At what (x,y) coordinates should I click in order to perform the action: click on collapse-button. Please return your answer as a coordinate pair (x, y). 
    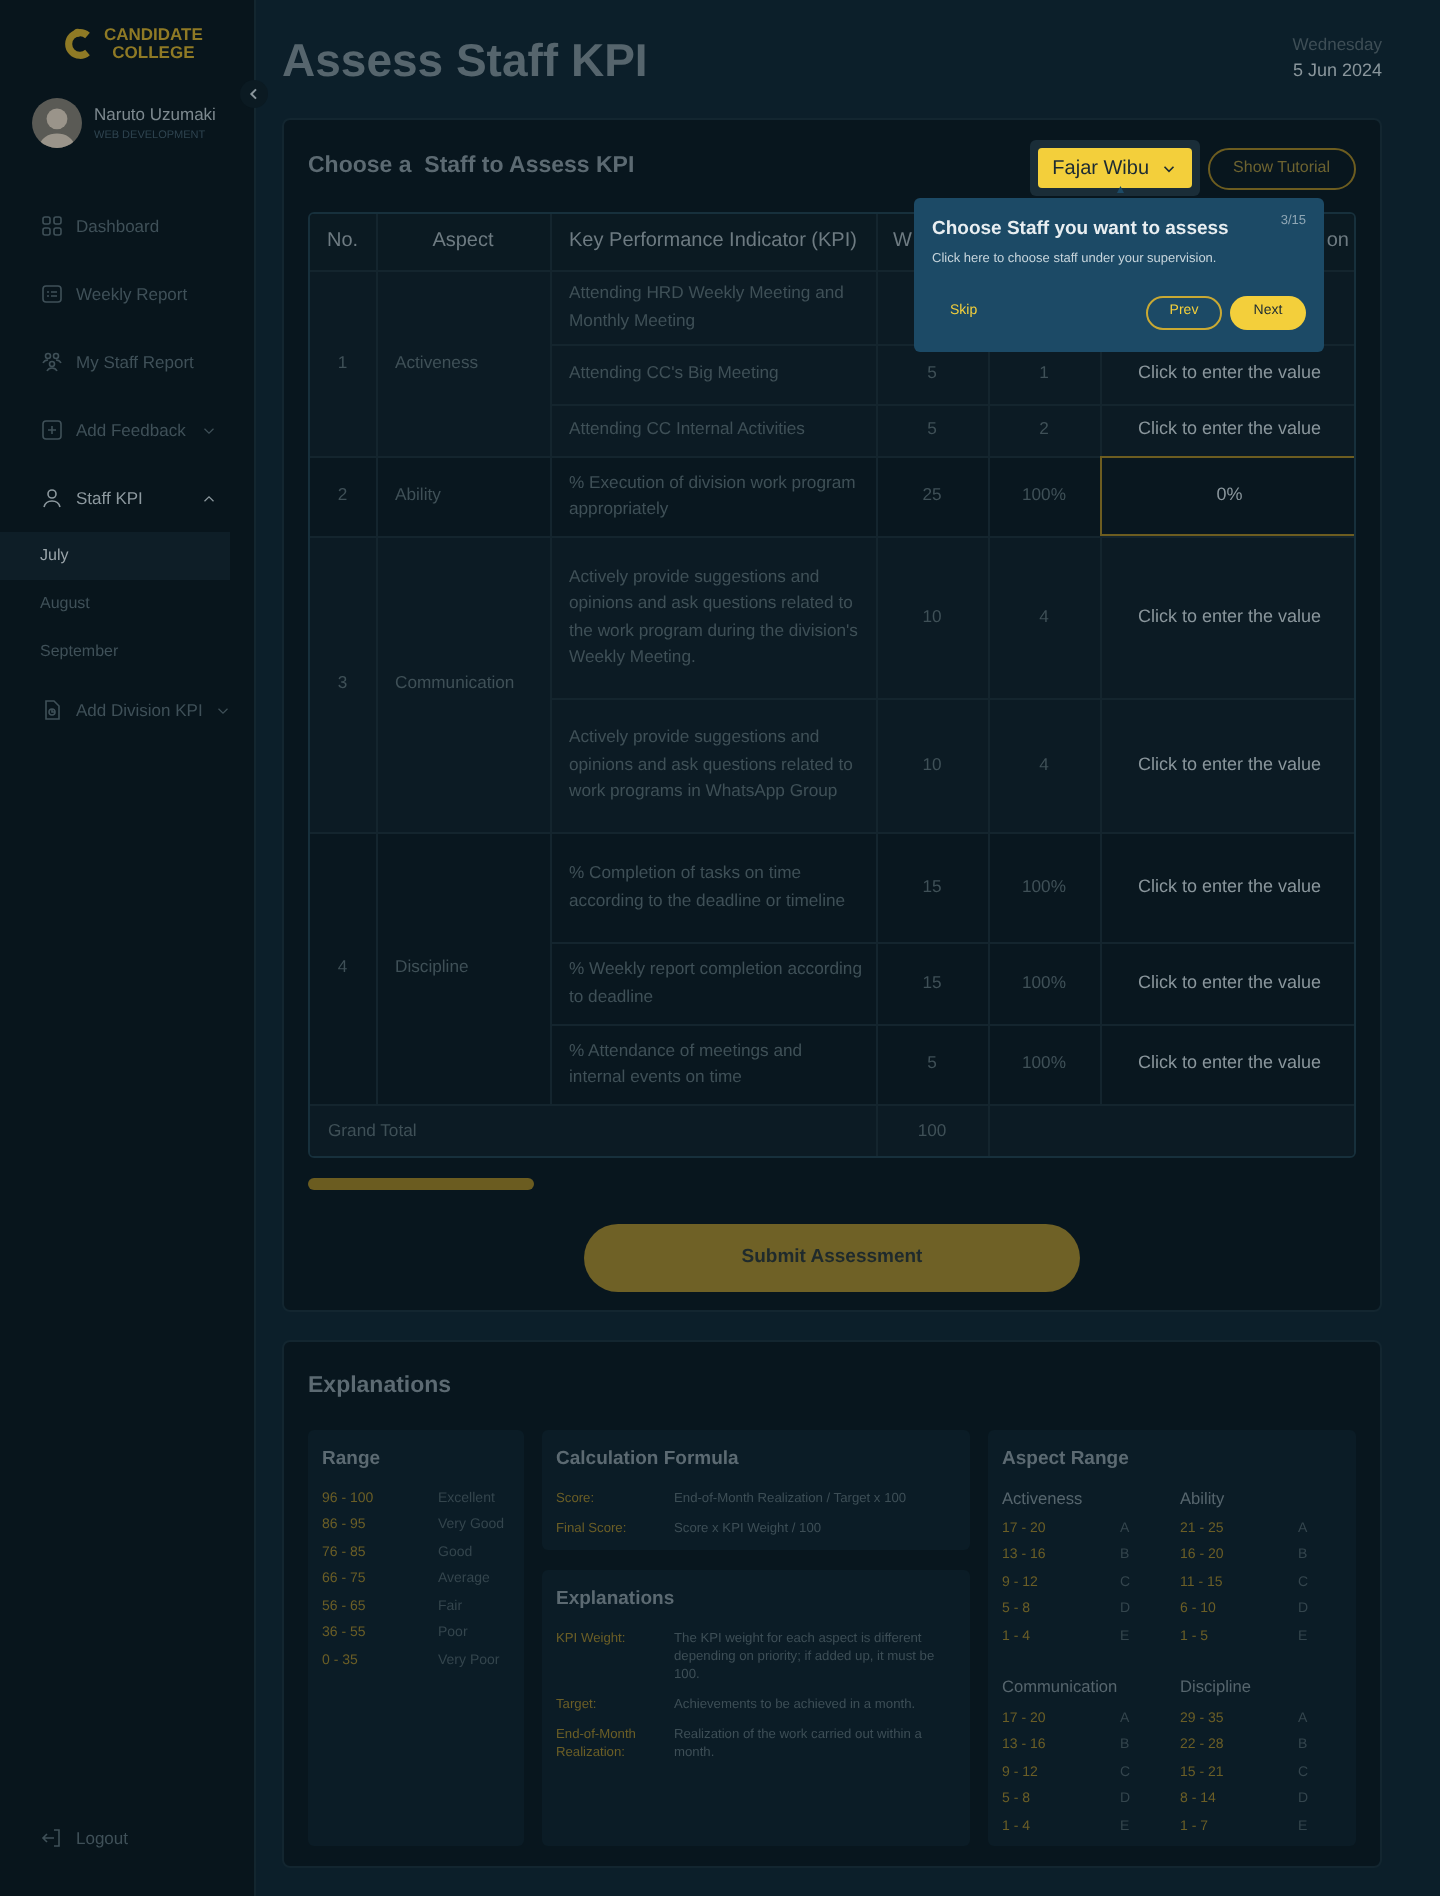
    Looking at the image, I should click on (254, 94).